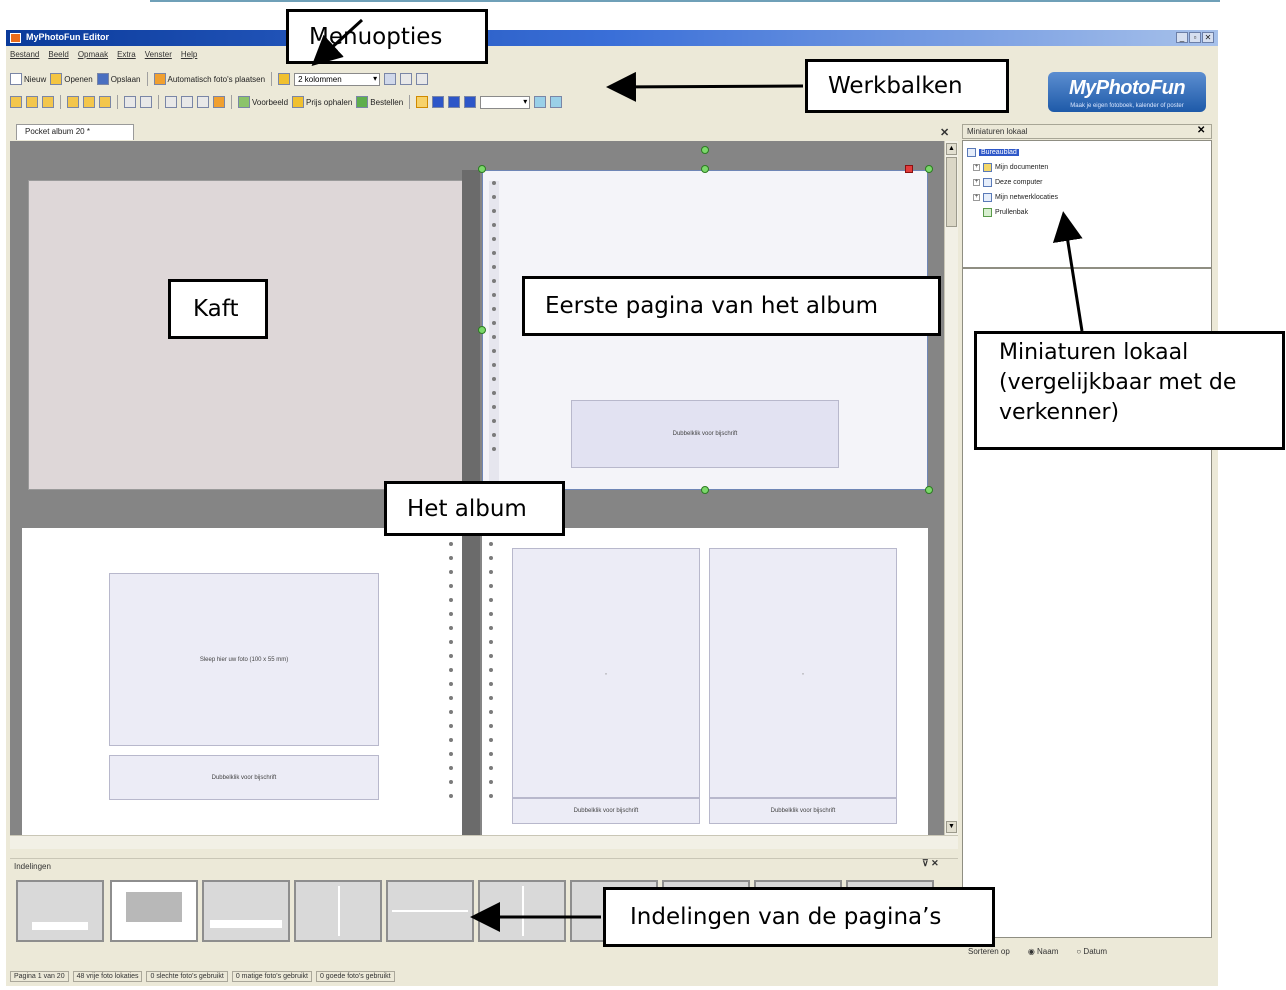  What do you see at coordinates (1068, 271) in the screenshot?
I see `arrow-miniaturen` at bounding box center [1068, 271].